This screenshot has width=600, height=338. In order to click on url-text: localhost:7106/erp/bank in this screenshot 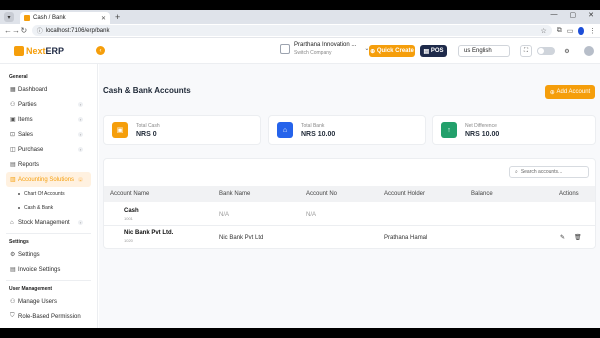, I will do `click(77, 30)`.